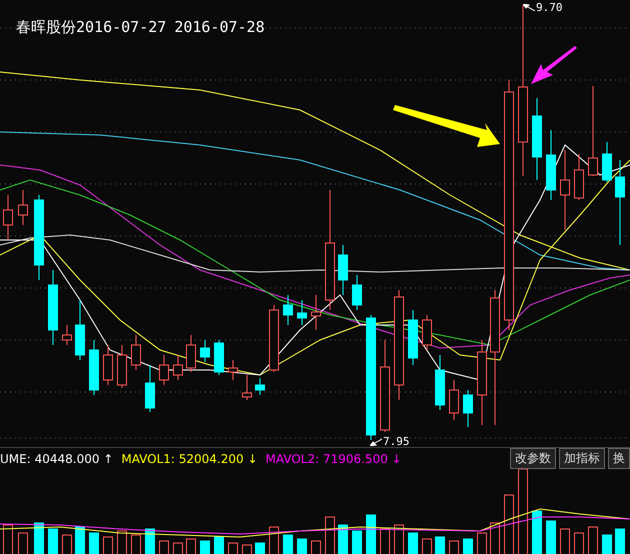 The width and height of the screenshot is (630, 554). What do you see at coordinates (140, 27) in the screenshot?
I see `stock-title: 春晖股份2016-07-27 2016-07-28` at bounding box center [140, 27].